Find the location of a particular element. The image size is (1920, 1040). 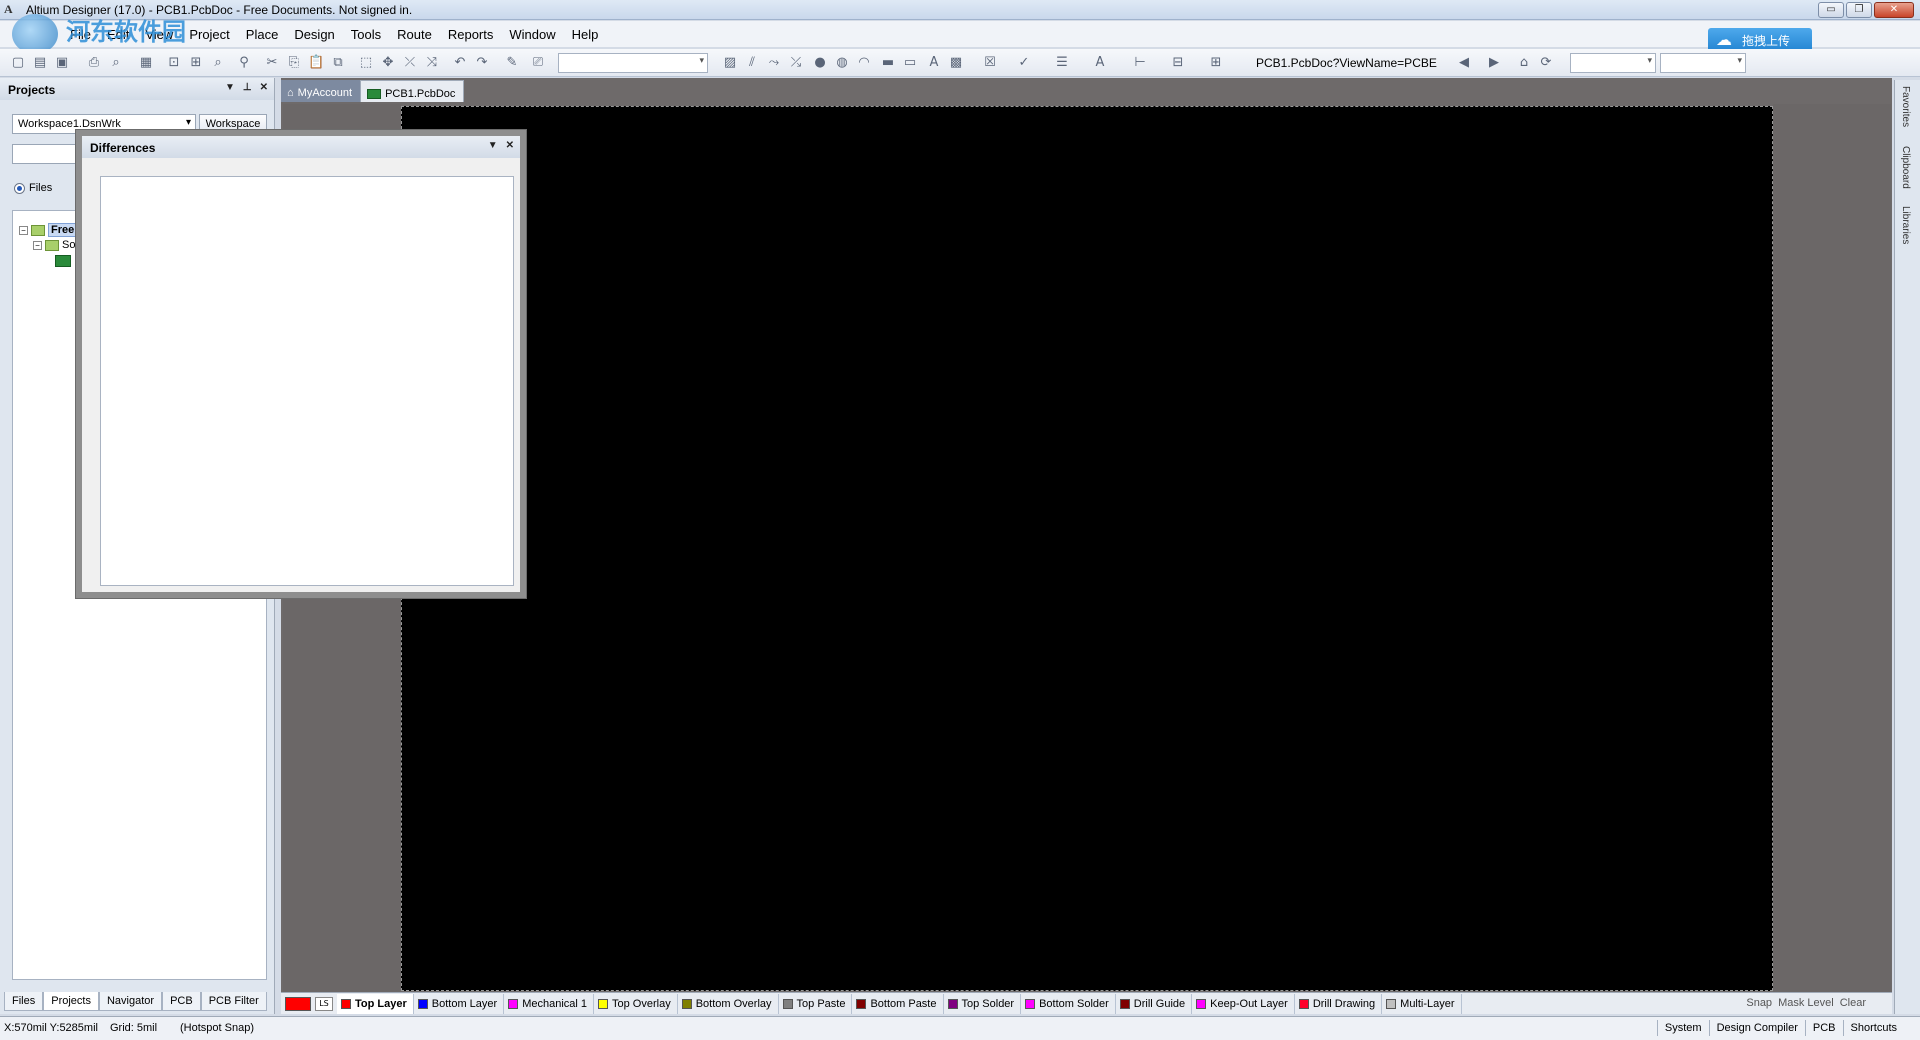

tree-item-pcbdoc is located at coordinates (63, 261).